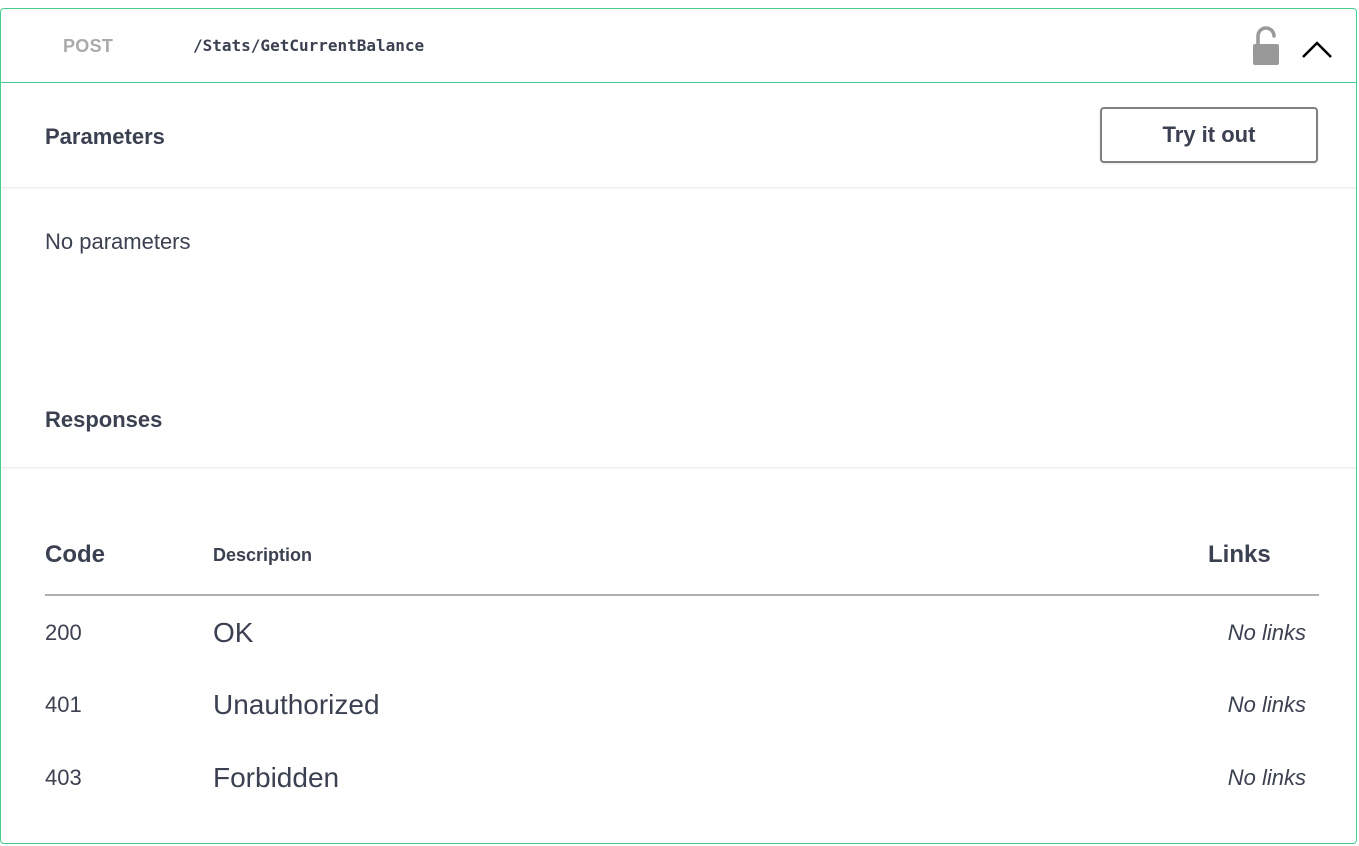 This screenshot has width=1359, height=846. I want to click on endpoint-path: /Stats/GetCurrentBalance, so click(309, 45).